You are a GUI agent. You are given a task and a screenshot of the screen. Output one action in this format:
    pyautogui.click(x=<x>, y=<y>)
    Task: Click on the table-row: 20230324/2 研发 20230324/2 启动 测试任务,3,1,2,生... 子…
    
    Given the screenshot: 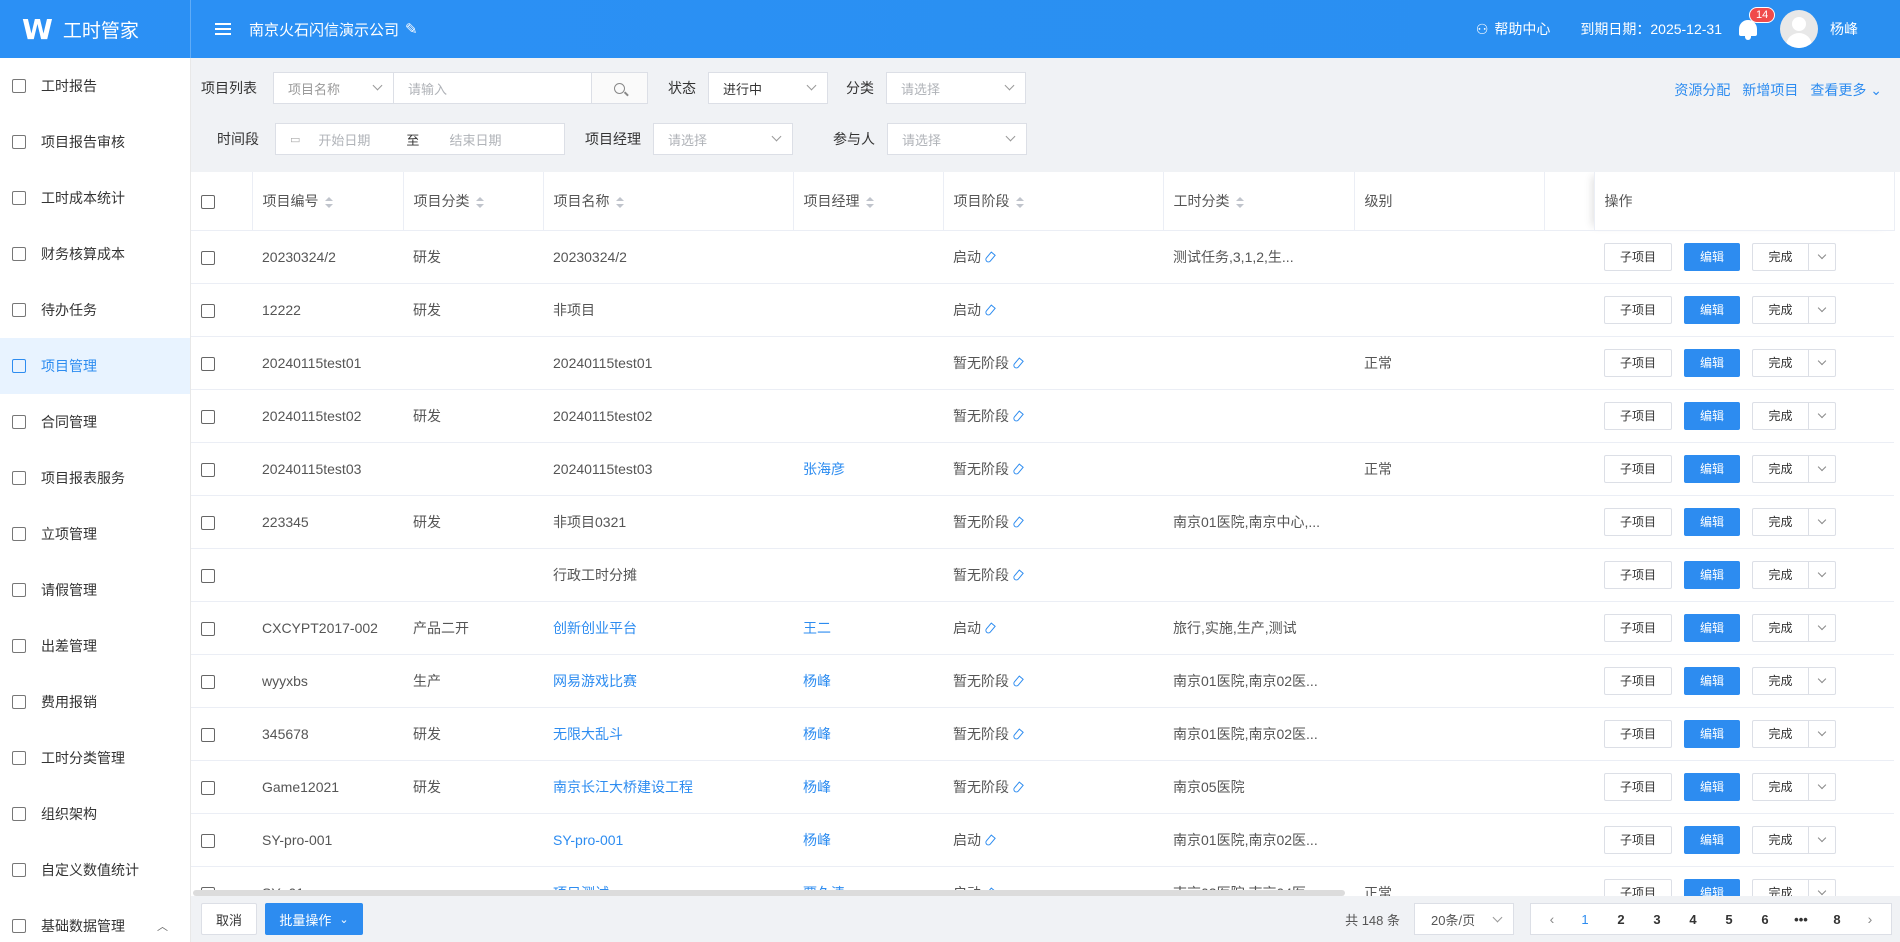 What is the action you would take?
    pyautogui.click(x=1042, y=257)
    